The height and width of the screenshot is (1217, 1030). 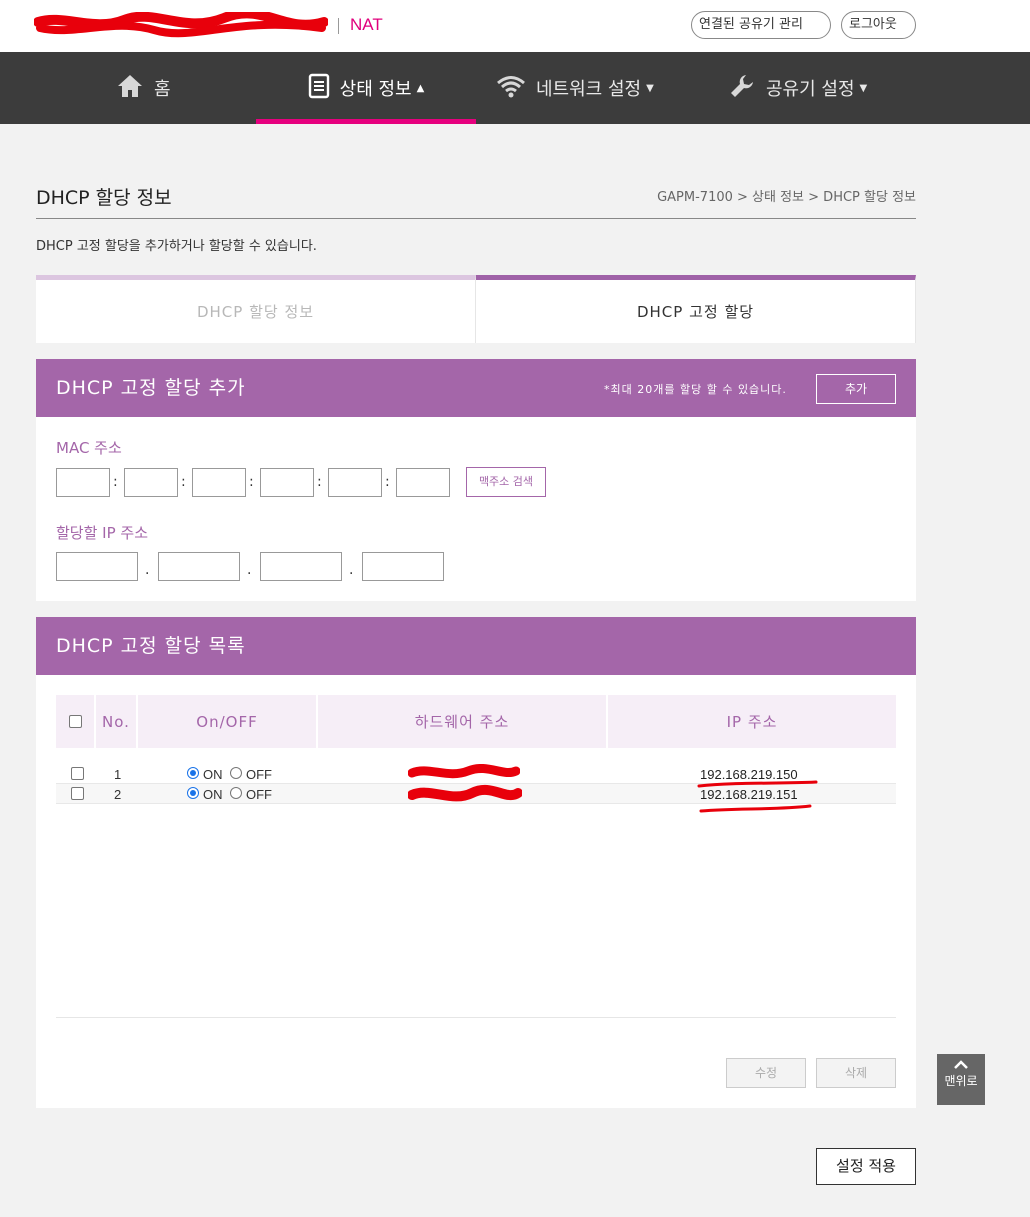 What do you see at coordinates (287, 482) in the screenshot?
I see `mac-octet-4-input` at bounding box center [287, 482].